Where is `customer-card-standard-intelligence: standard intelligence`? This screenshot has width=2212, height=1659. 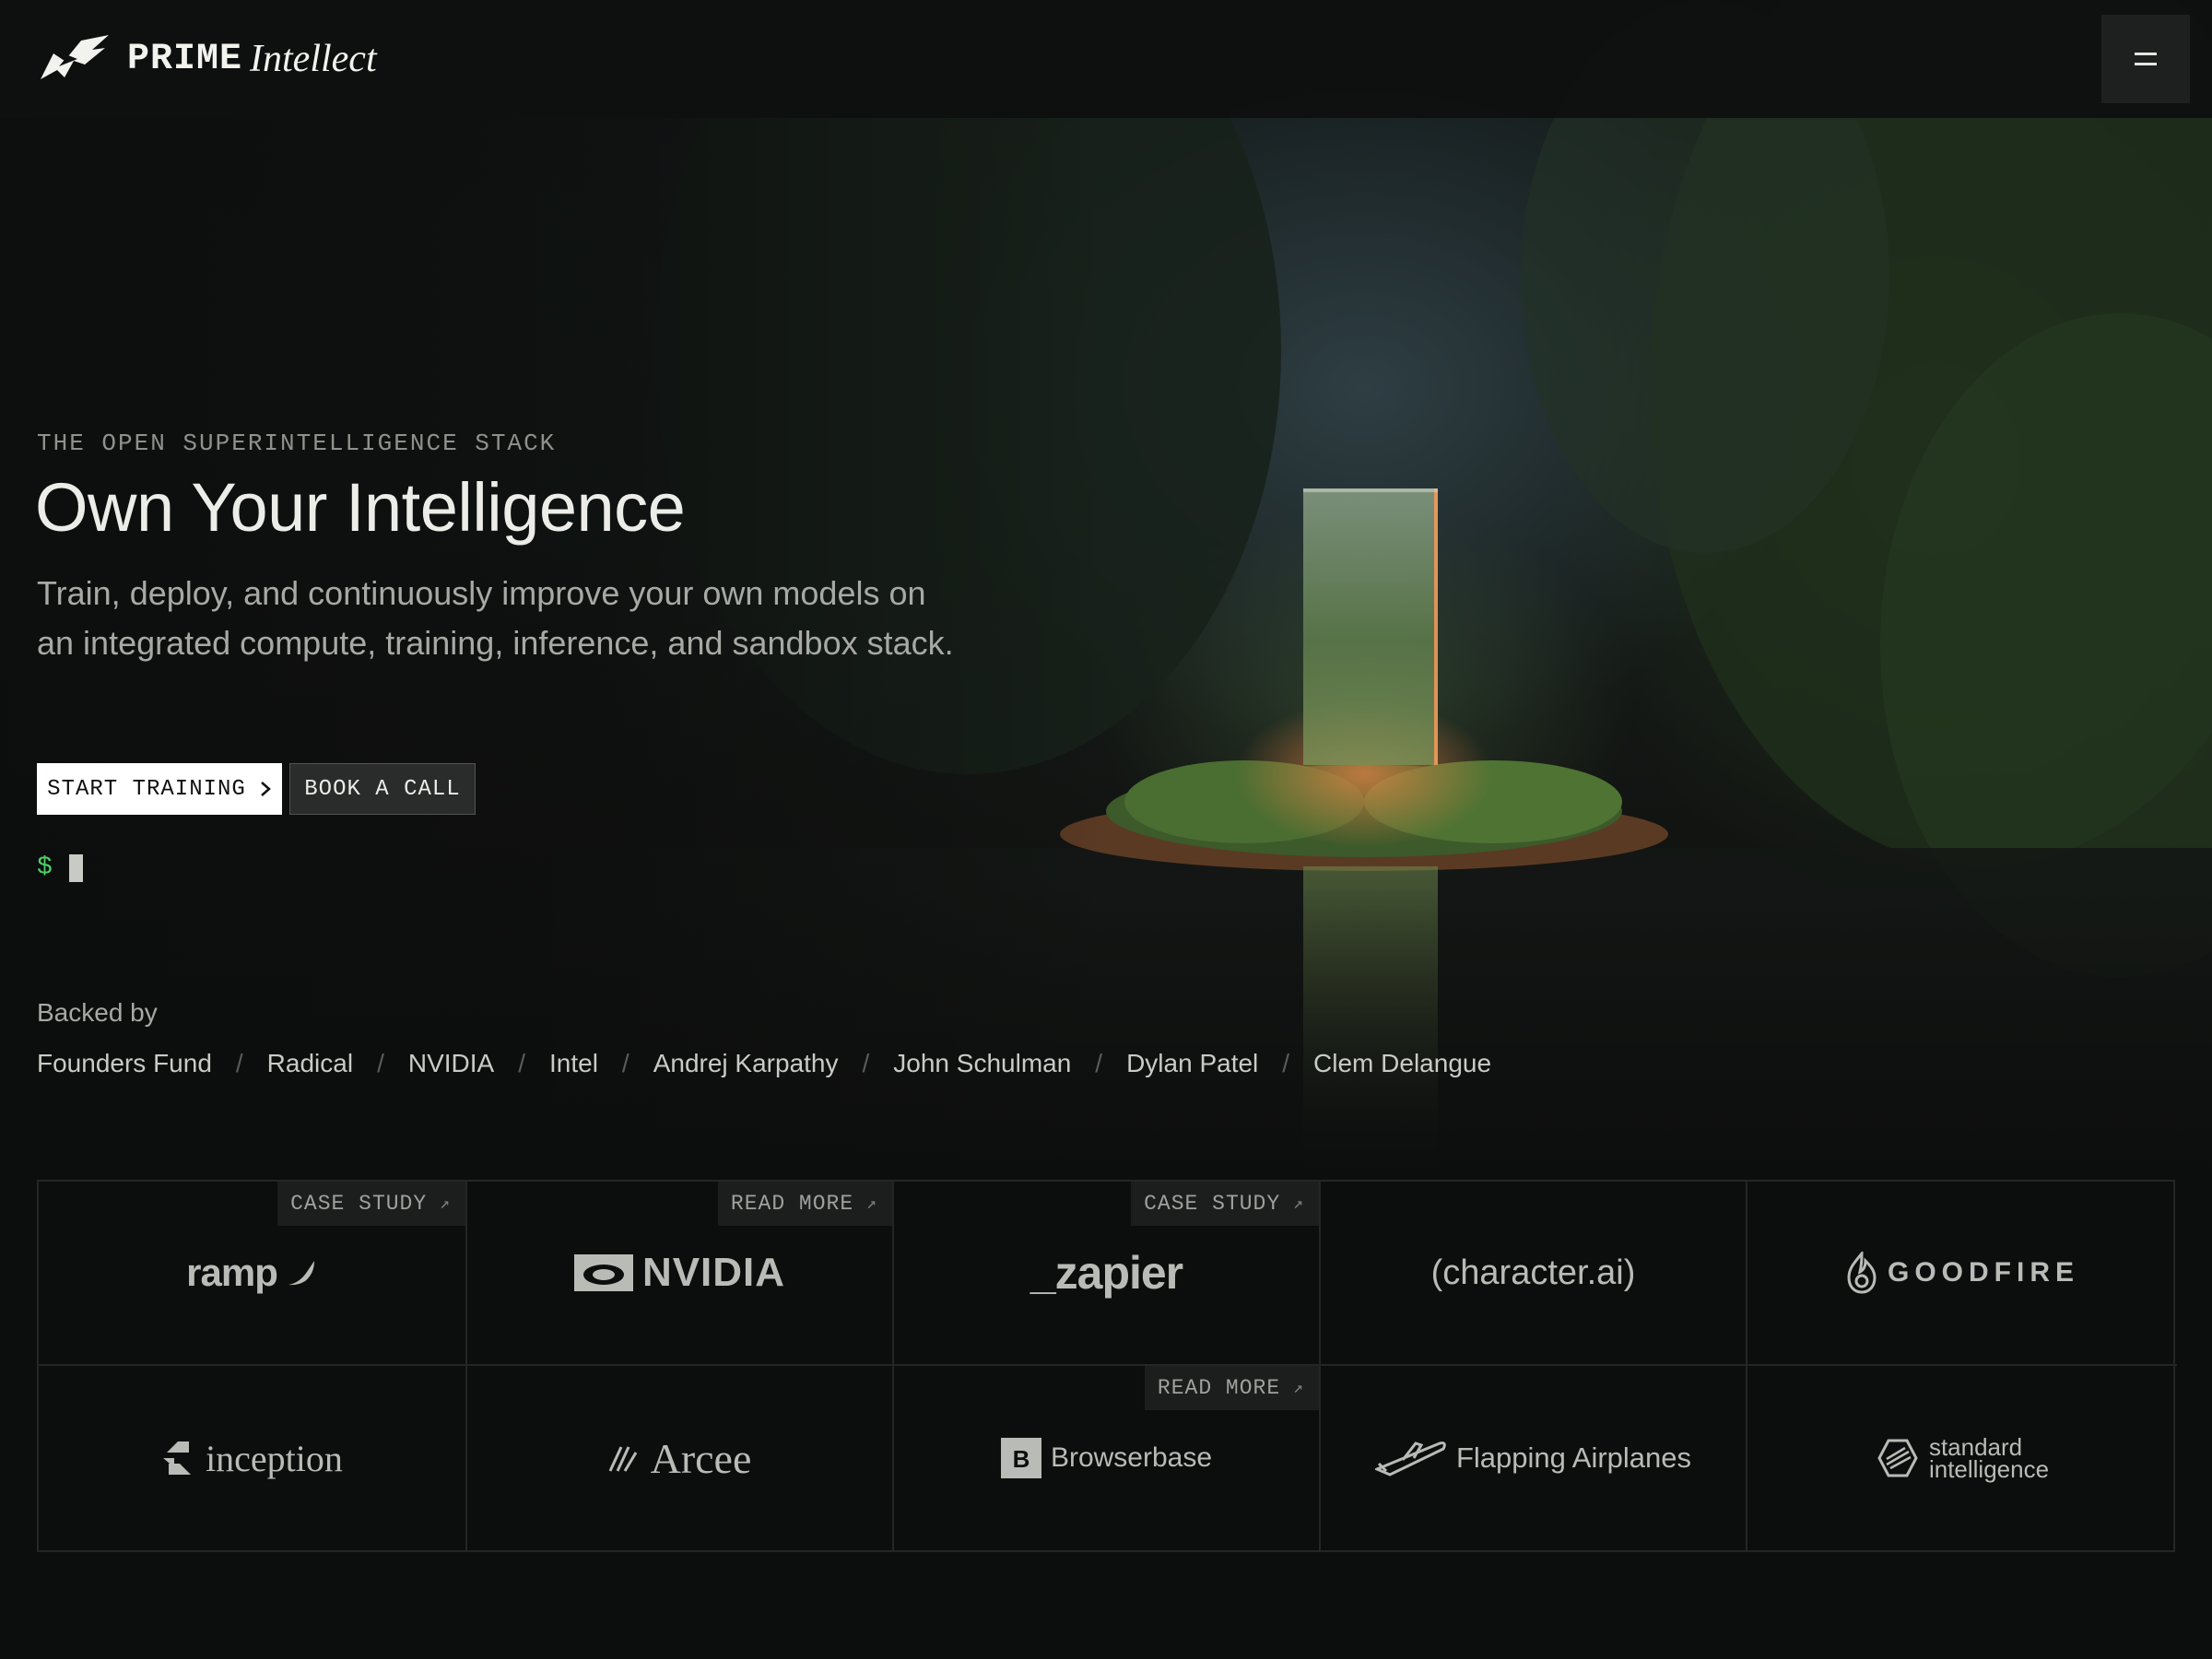
customer-card-standard-intelligence: standard intelligence is located at coordinates (1962, 1458).